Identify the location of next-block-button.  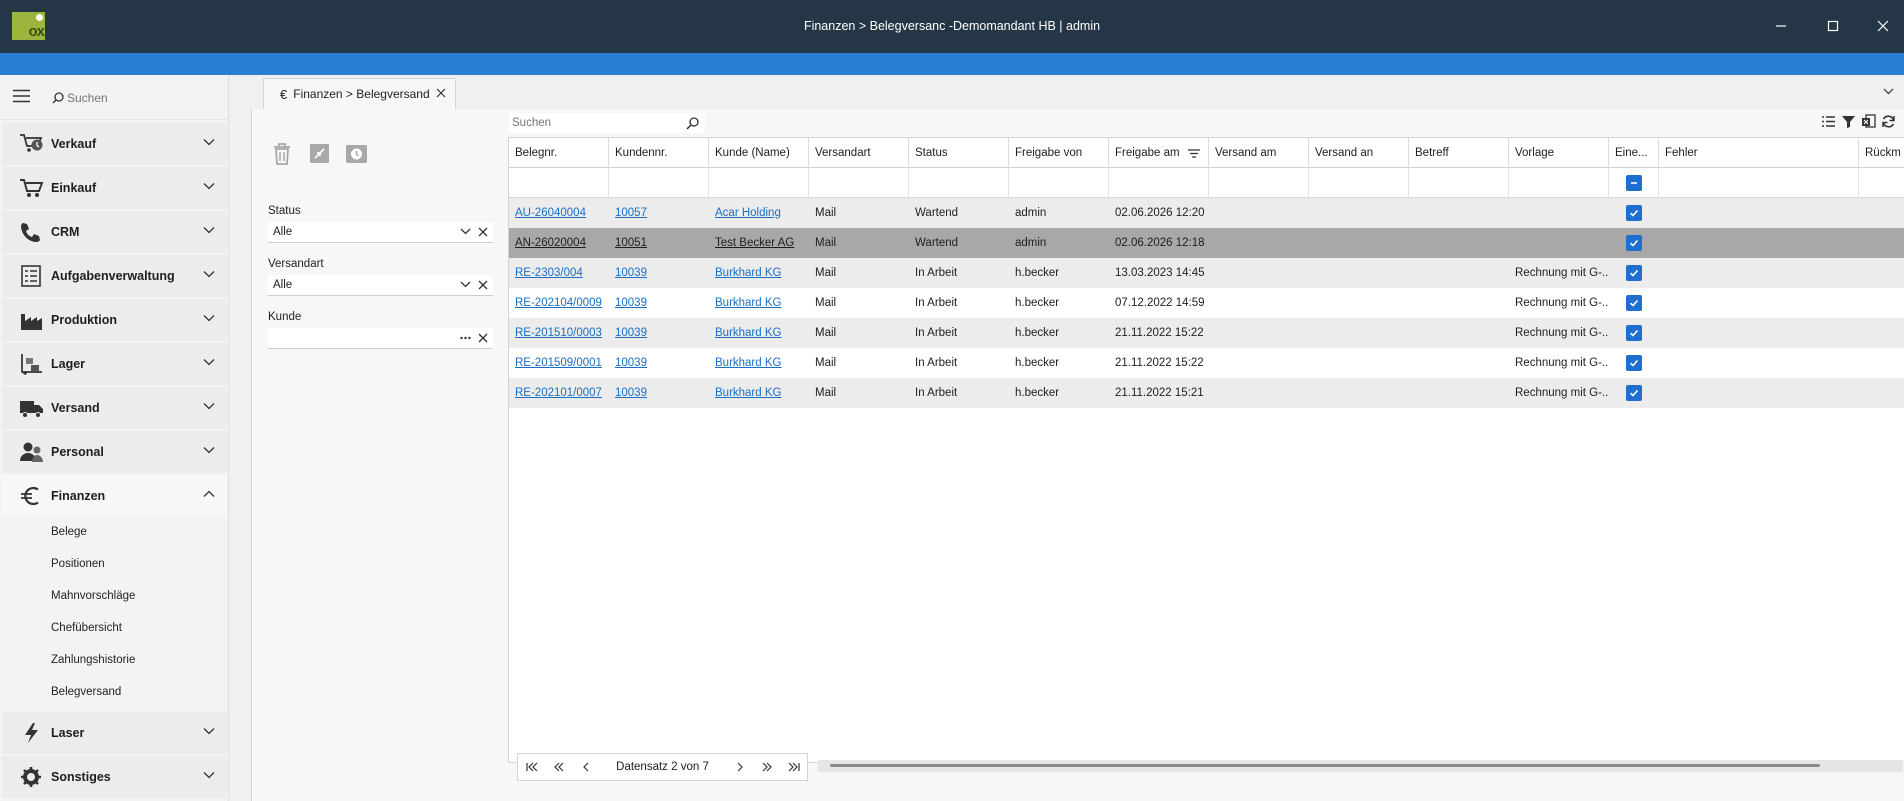
(766, 767).